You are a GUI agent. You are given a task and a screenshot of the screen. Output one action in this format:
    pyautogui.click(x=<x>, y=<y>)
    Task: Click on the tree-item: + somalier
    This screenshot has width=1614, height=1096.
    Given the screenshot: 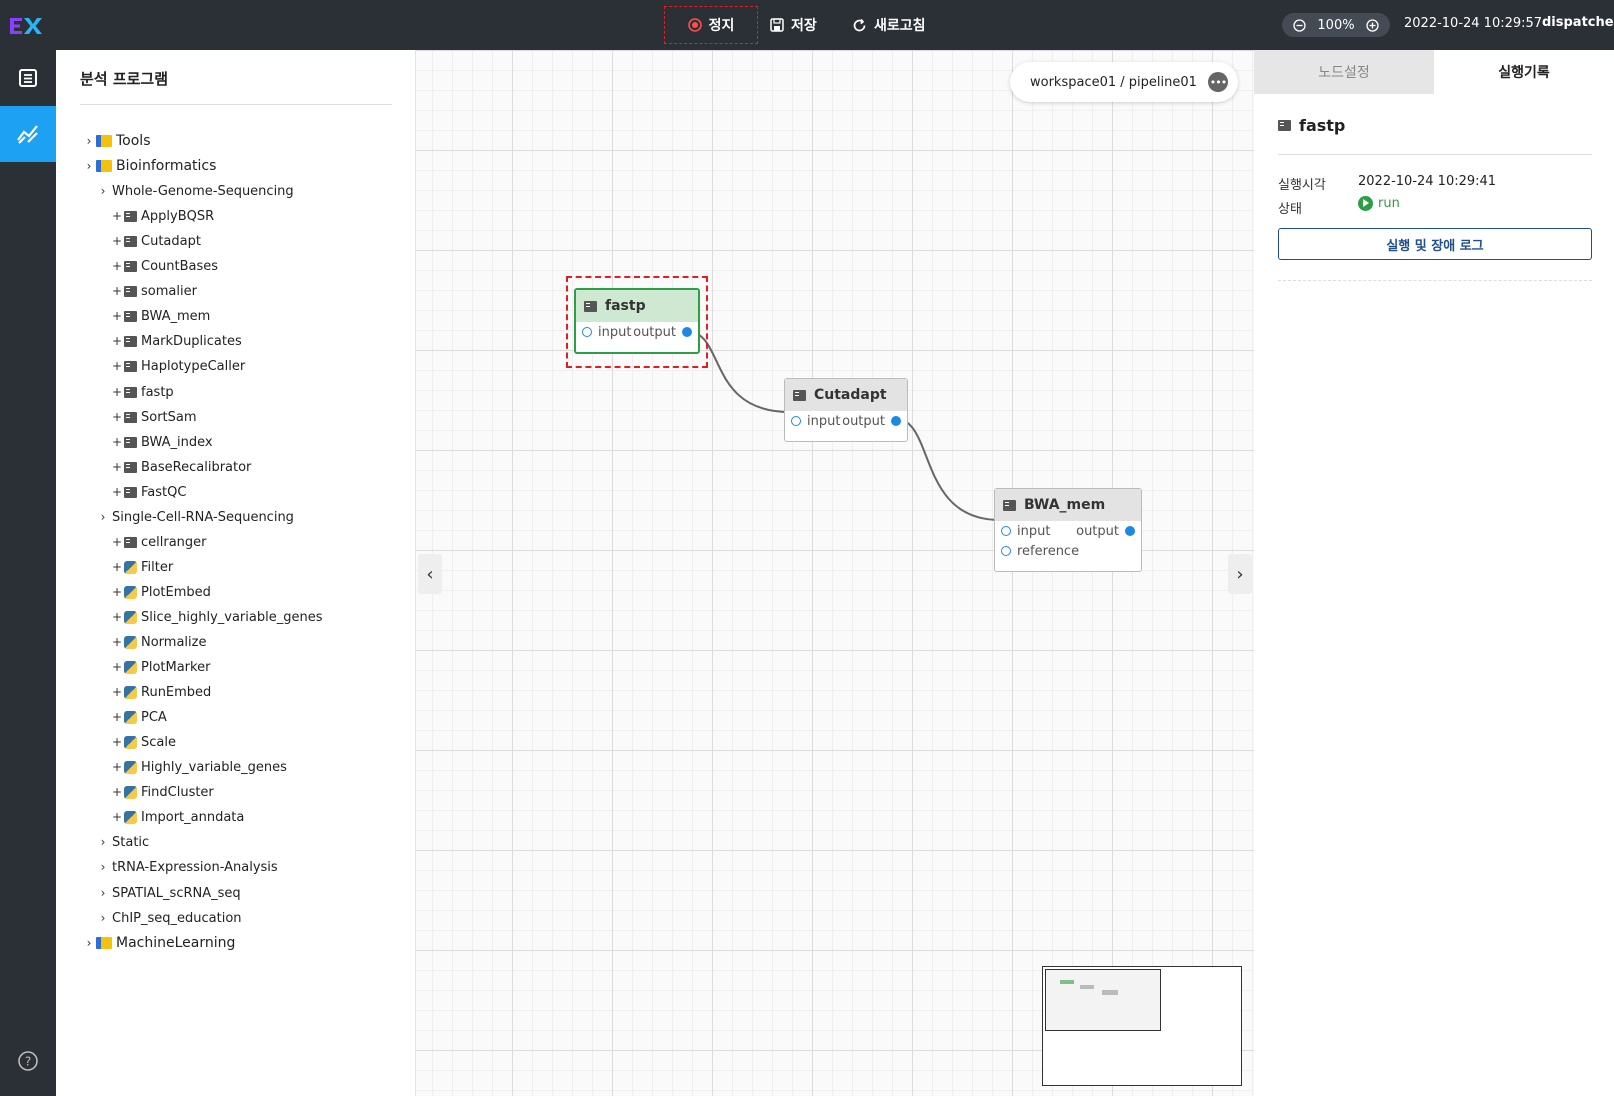 What is the action you would take?
    pyautogui.click(x=153, y=291)
    